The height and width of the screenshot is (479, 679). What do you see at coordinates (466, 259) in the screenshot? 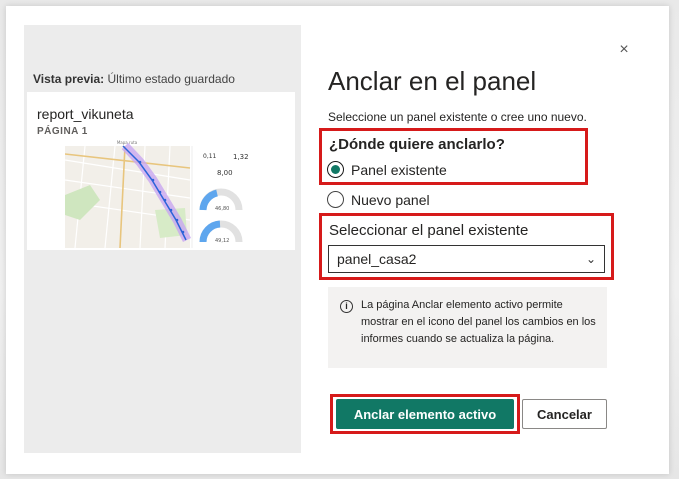
I see `dashboard-dropdown: panel_casa2 ⌄` at bounding box center [466, 259].